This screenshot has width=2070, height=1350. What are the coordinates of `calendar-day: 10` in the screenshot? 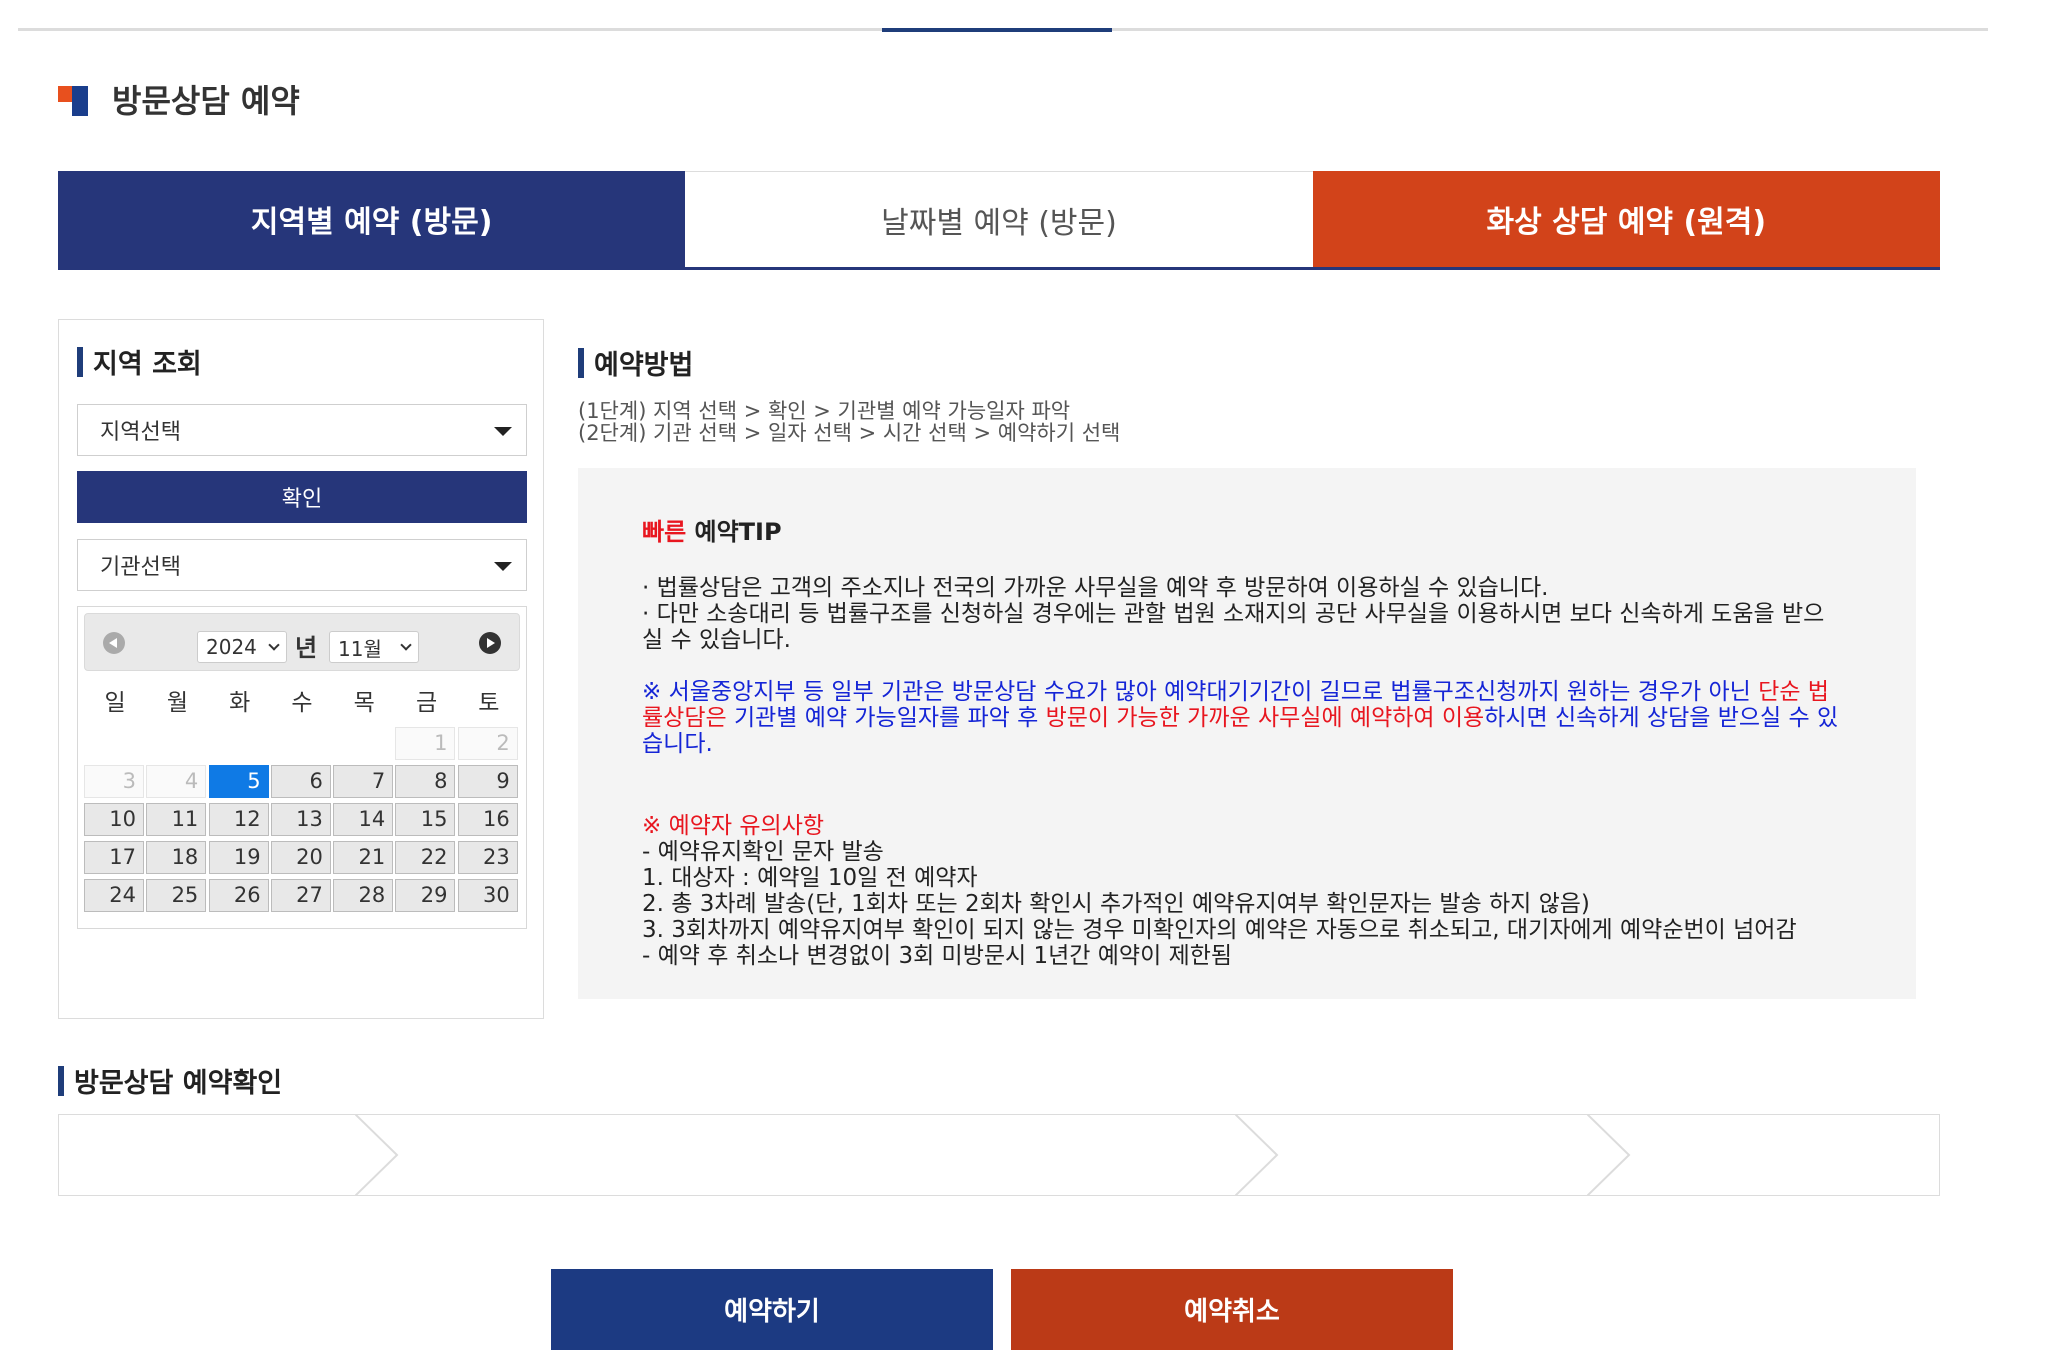 It's located at (114, 819).